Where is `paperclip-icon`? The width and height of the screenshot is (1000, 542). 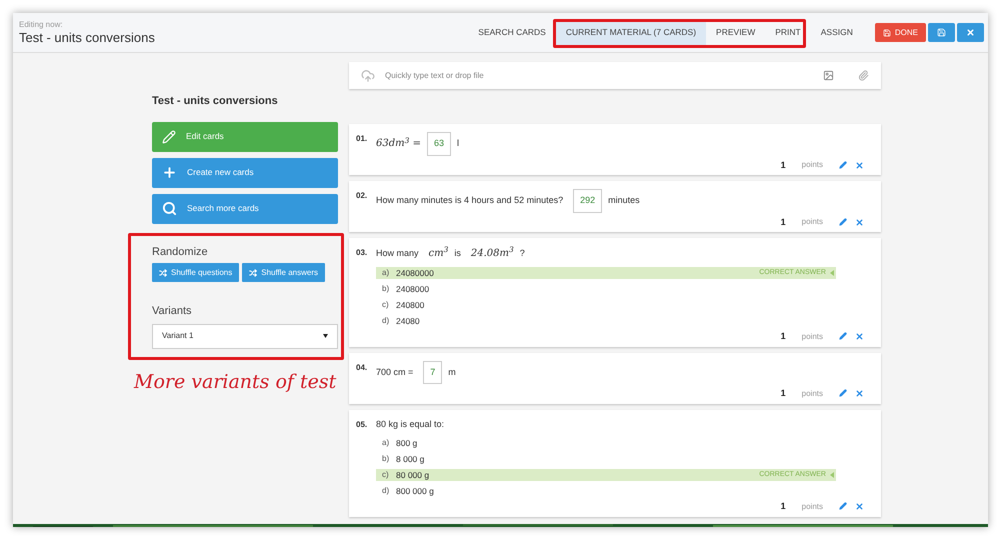 paperclip-icon is located at coordinates (863, 75).